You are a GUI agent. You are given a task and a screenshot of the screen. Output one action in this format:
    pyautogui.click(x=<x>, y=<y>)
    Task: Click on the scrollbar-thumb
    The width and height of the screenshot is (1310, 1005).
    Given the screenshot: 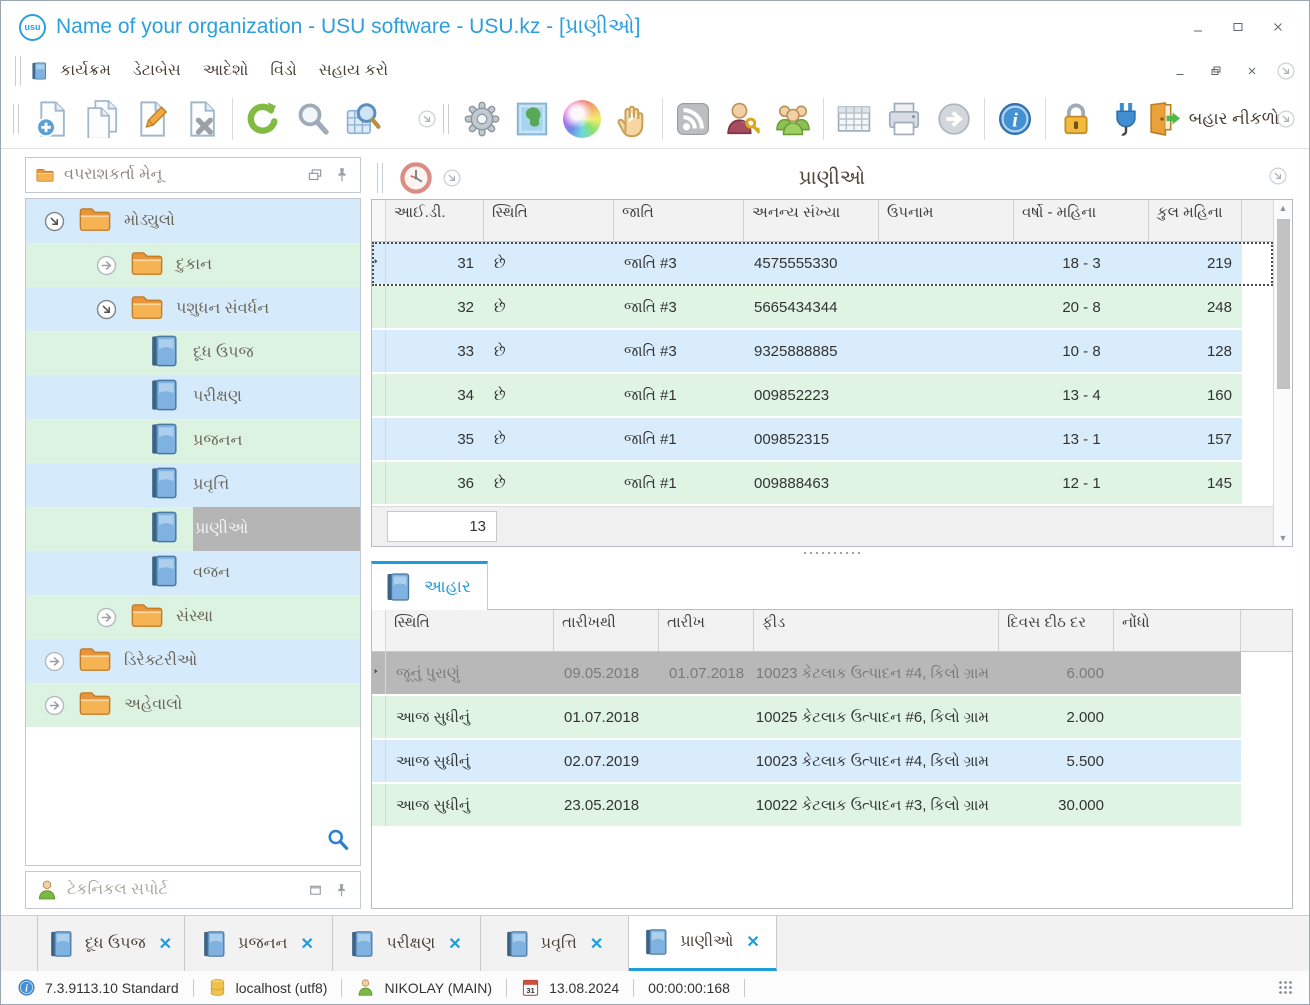 What is the action you would take?
    pyautogui.click(x=1283, y=304)
    